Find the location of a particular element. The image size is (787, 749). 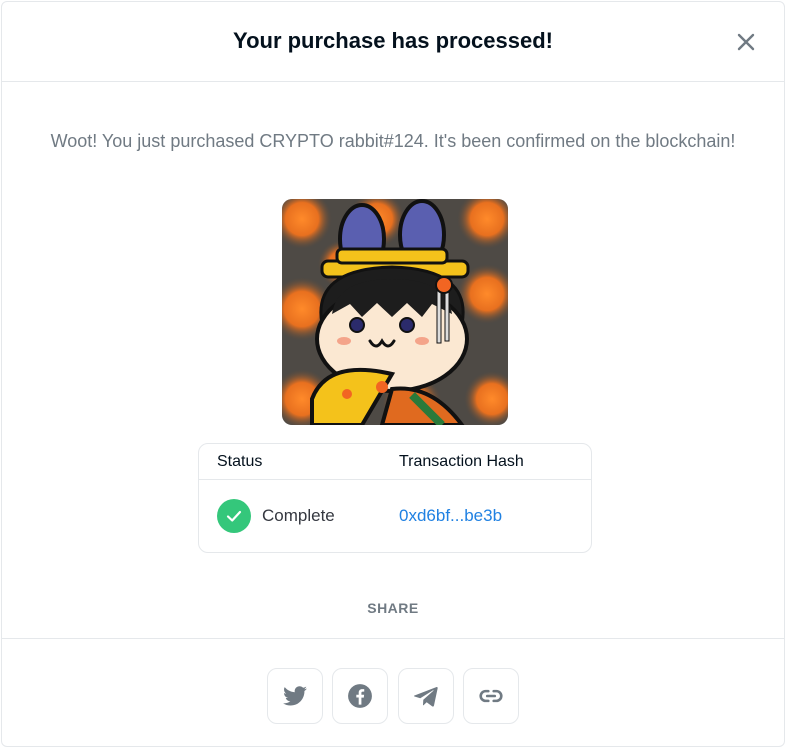

share-facebook-button is located at coordinates (360, 696).